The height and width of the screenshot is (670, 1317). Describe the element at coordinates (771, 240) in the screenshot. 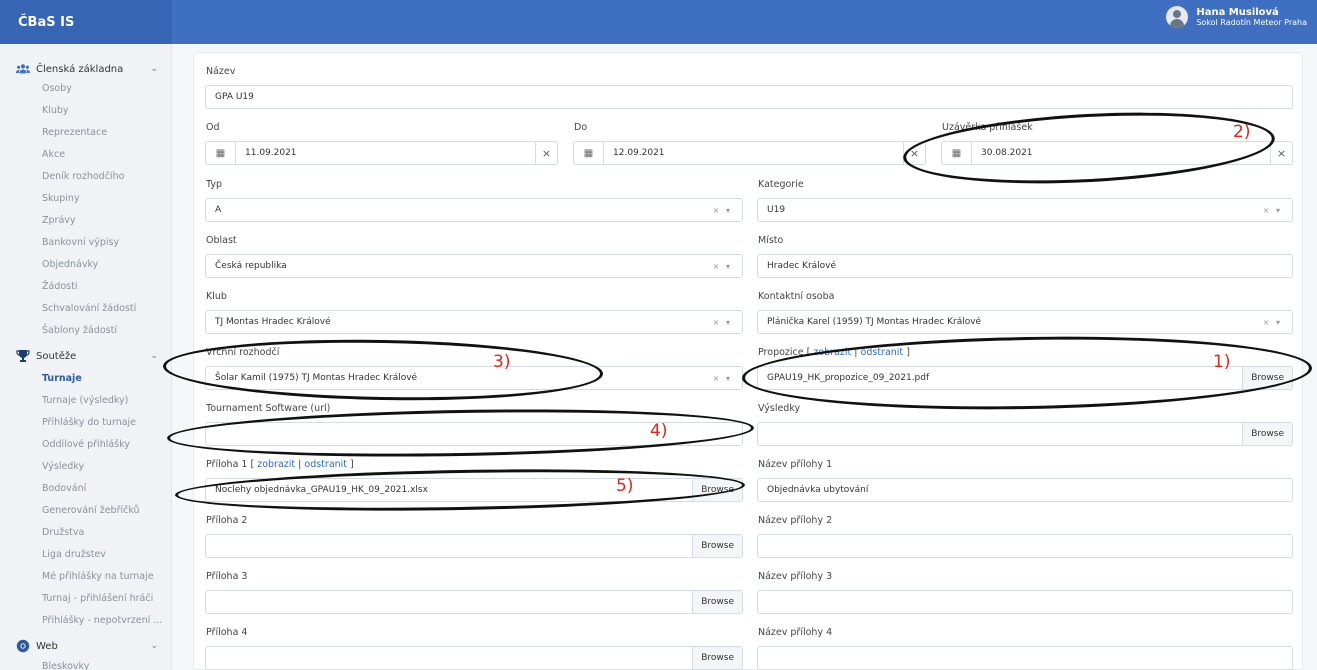

I see `label-misto: Místo` at that location.